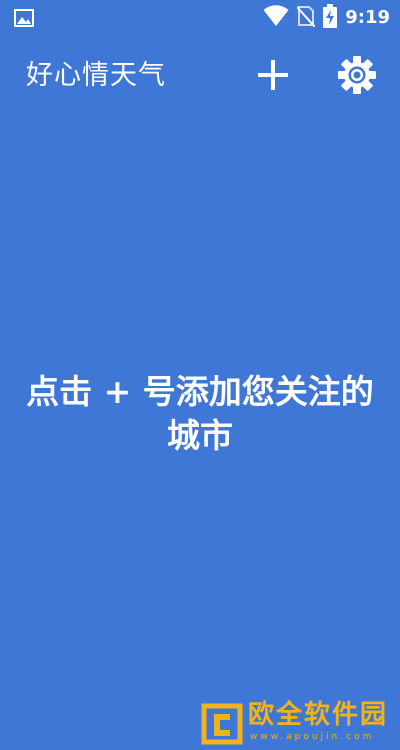 This screenshot has height=750, width=400. I want to click on add-city-button, so click(273, 77).